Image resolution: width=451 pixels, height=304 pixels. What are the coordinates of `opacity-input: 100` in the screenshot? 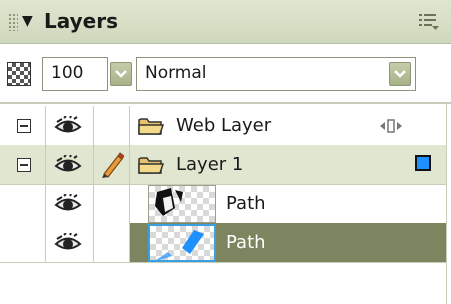 It's located at (75, 74).